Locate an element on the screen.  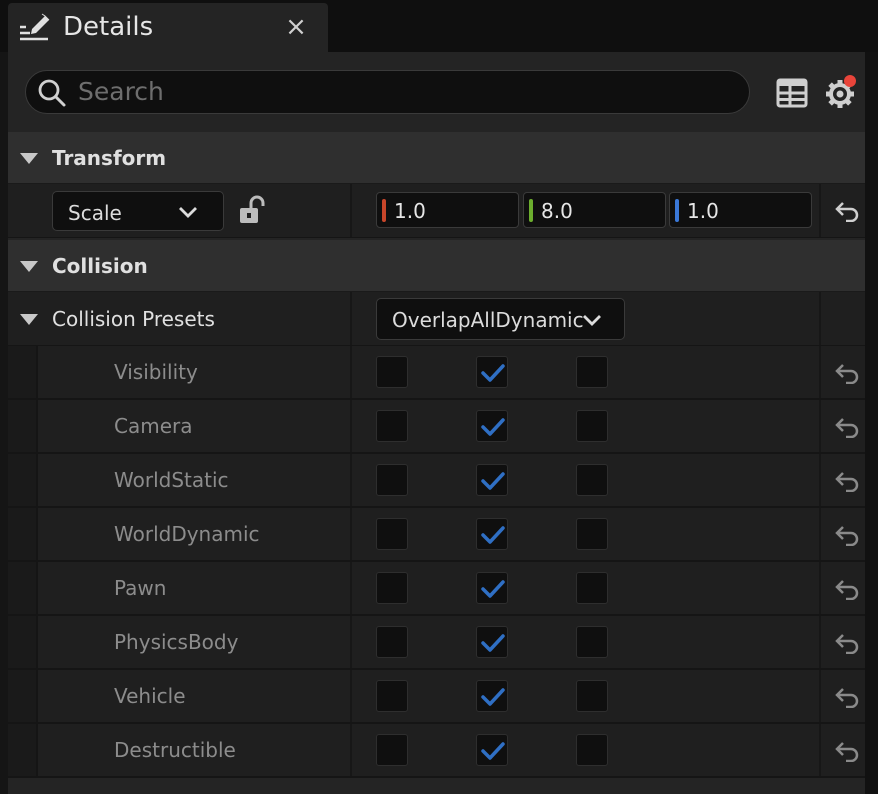
search-placeholder: Search is located at coordinates (121, 91).